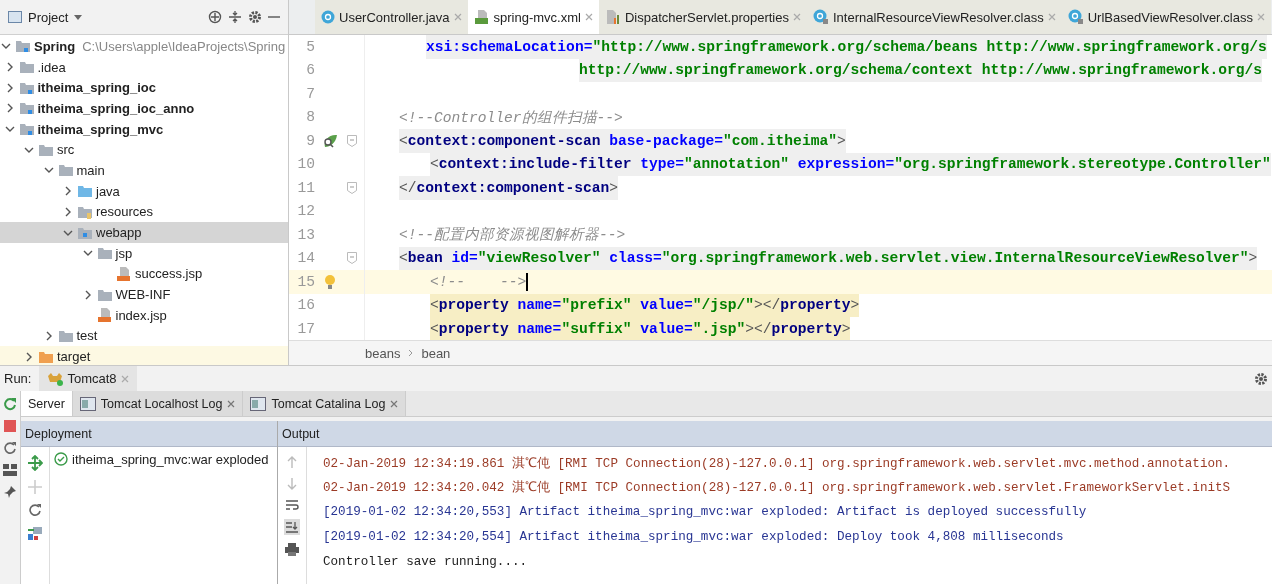  I want to click on tree-item: itheima_spring_ioc_anno, so click(144, 108).